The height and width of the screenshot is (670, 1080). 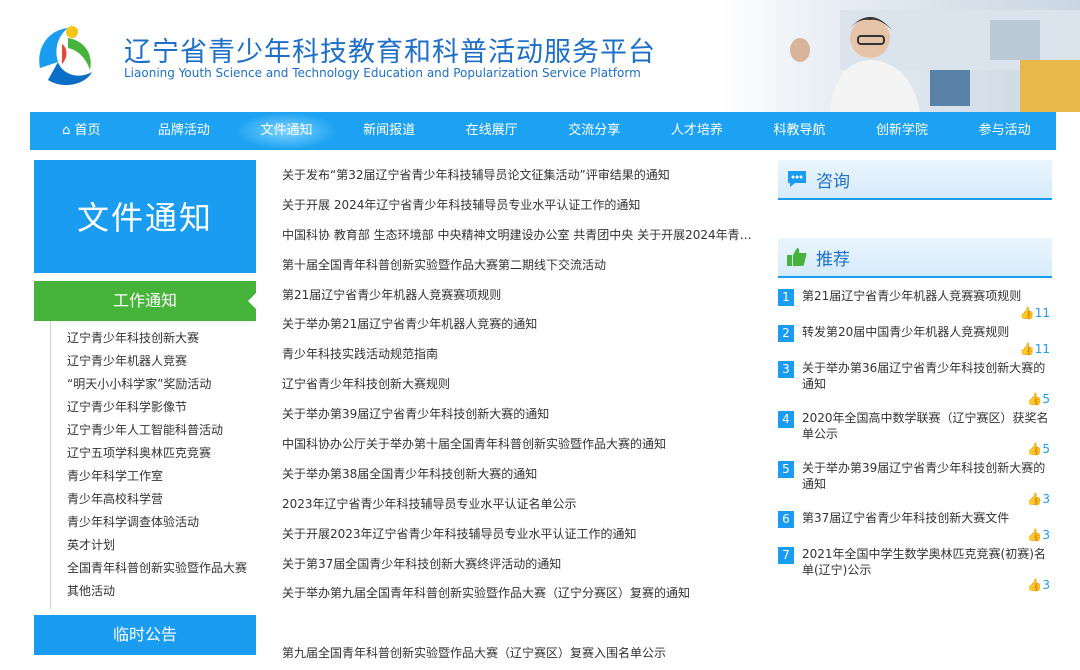 What do you see at coordinates (786, 419) in the screenshot?
I see `rank-badge: 4` at bounding box center [786, 419].